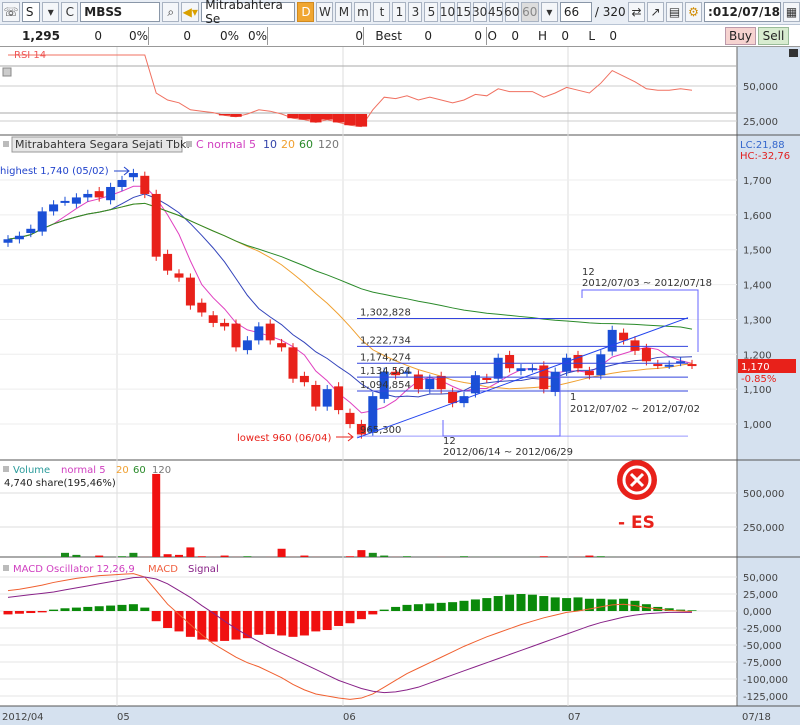  I want to click on price-tick: 1,000, so click(757, 425).